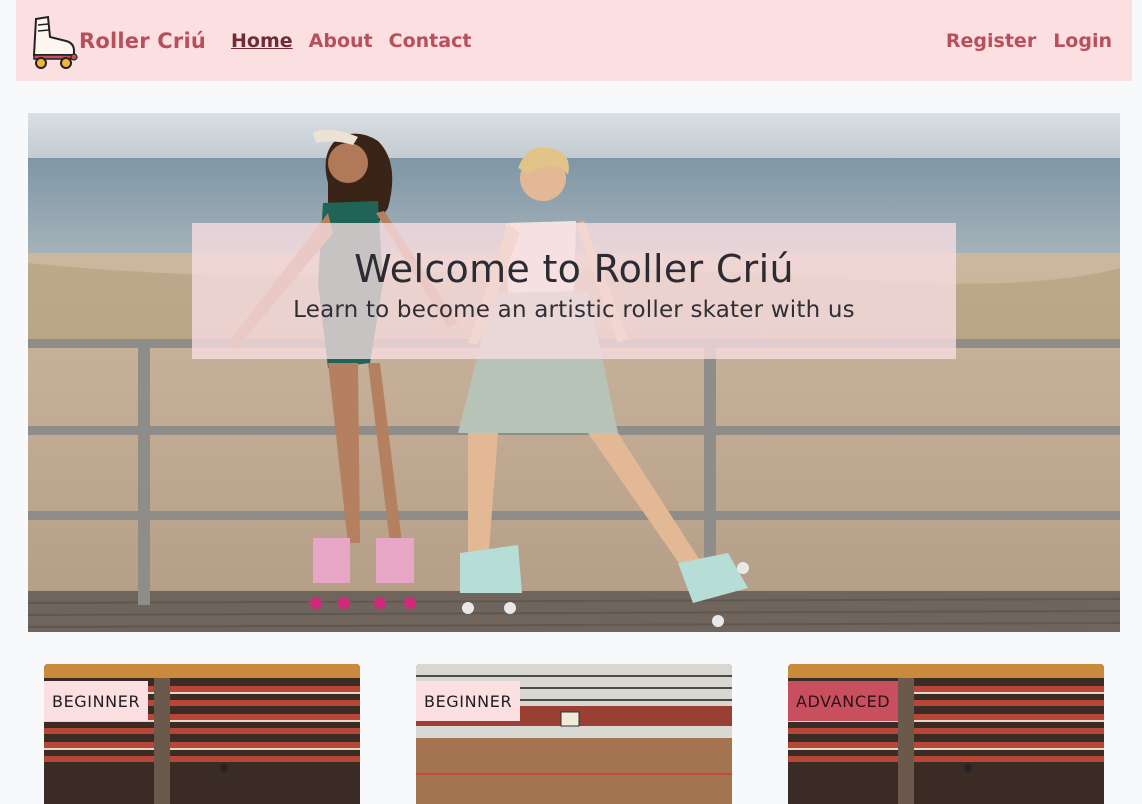 This screenshot has width=1142, height=804. I want to click on nav-home-link: Home, so click(262, 41).